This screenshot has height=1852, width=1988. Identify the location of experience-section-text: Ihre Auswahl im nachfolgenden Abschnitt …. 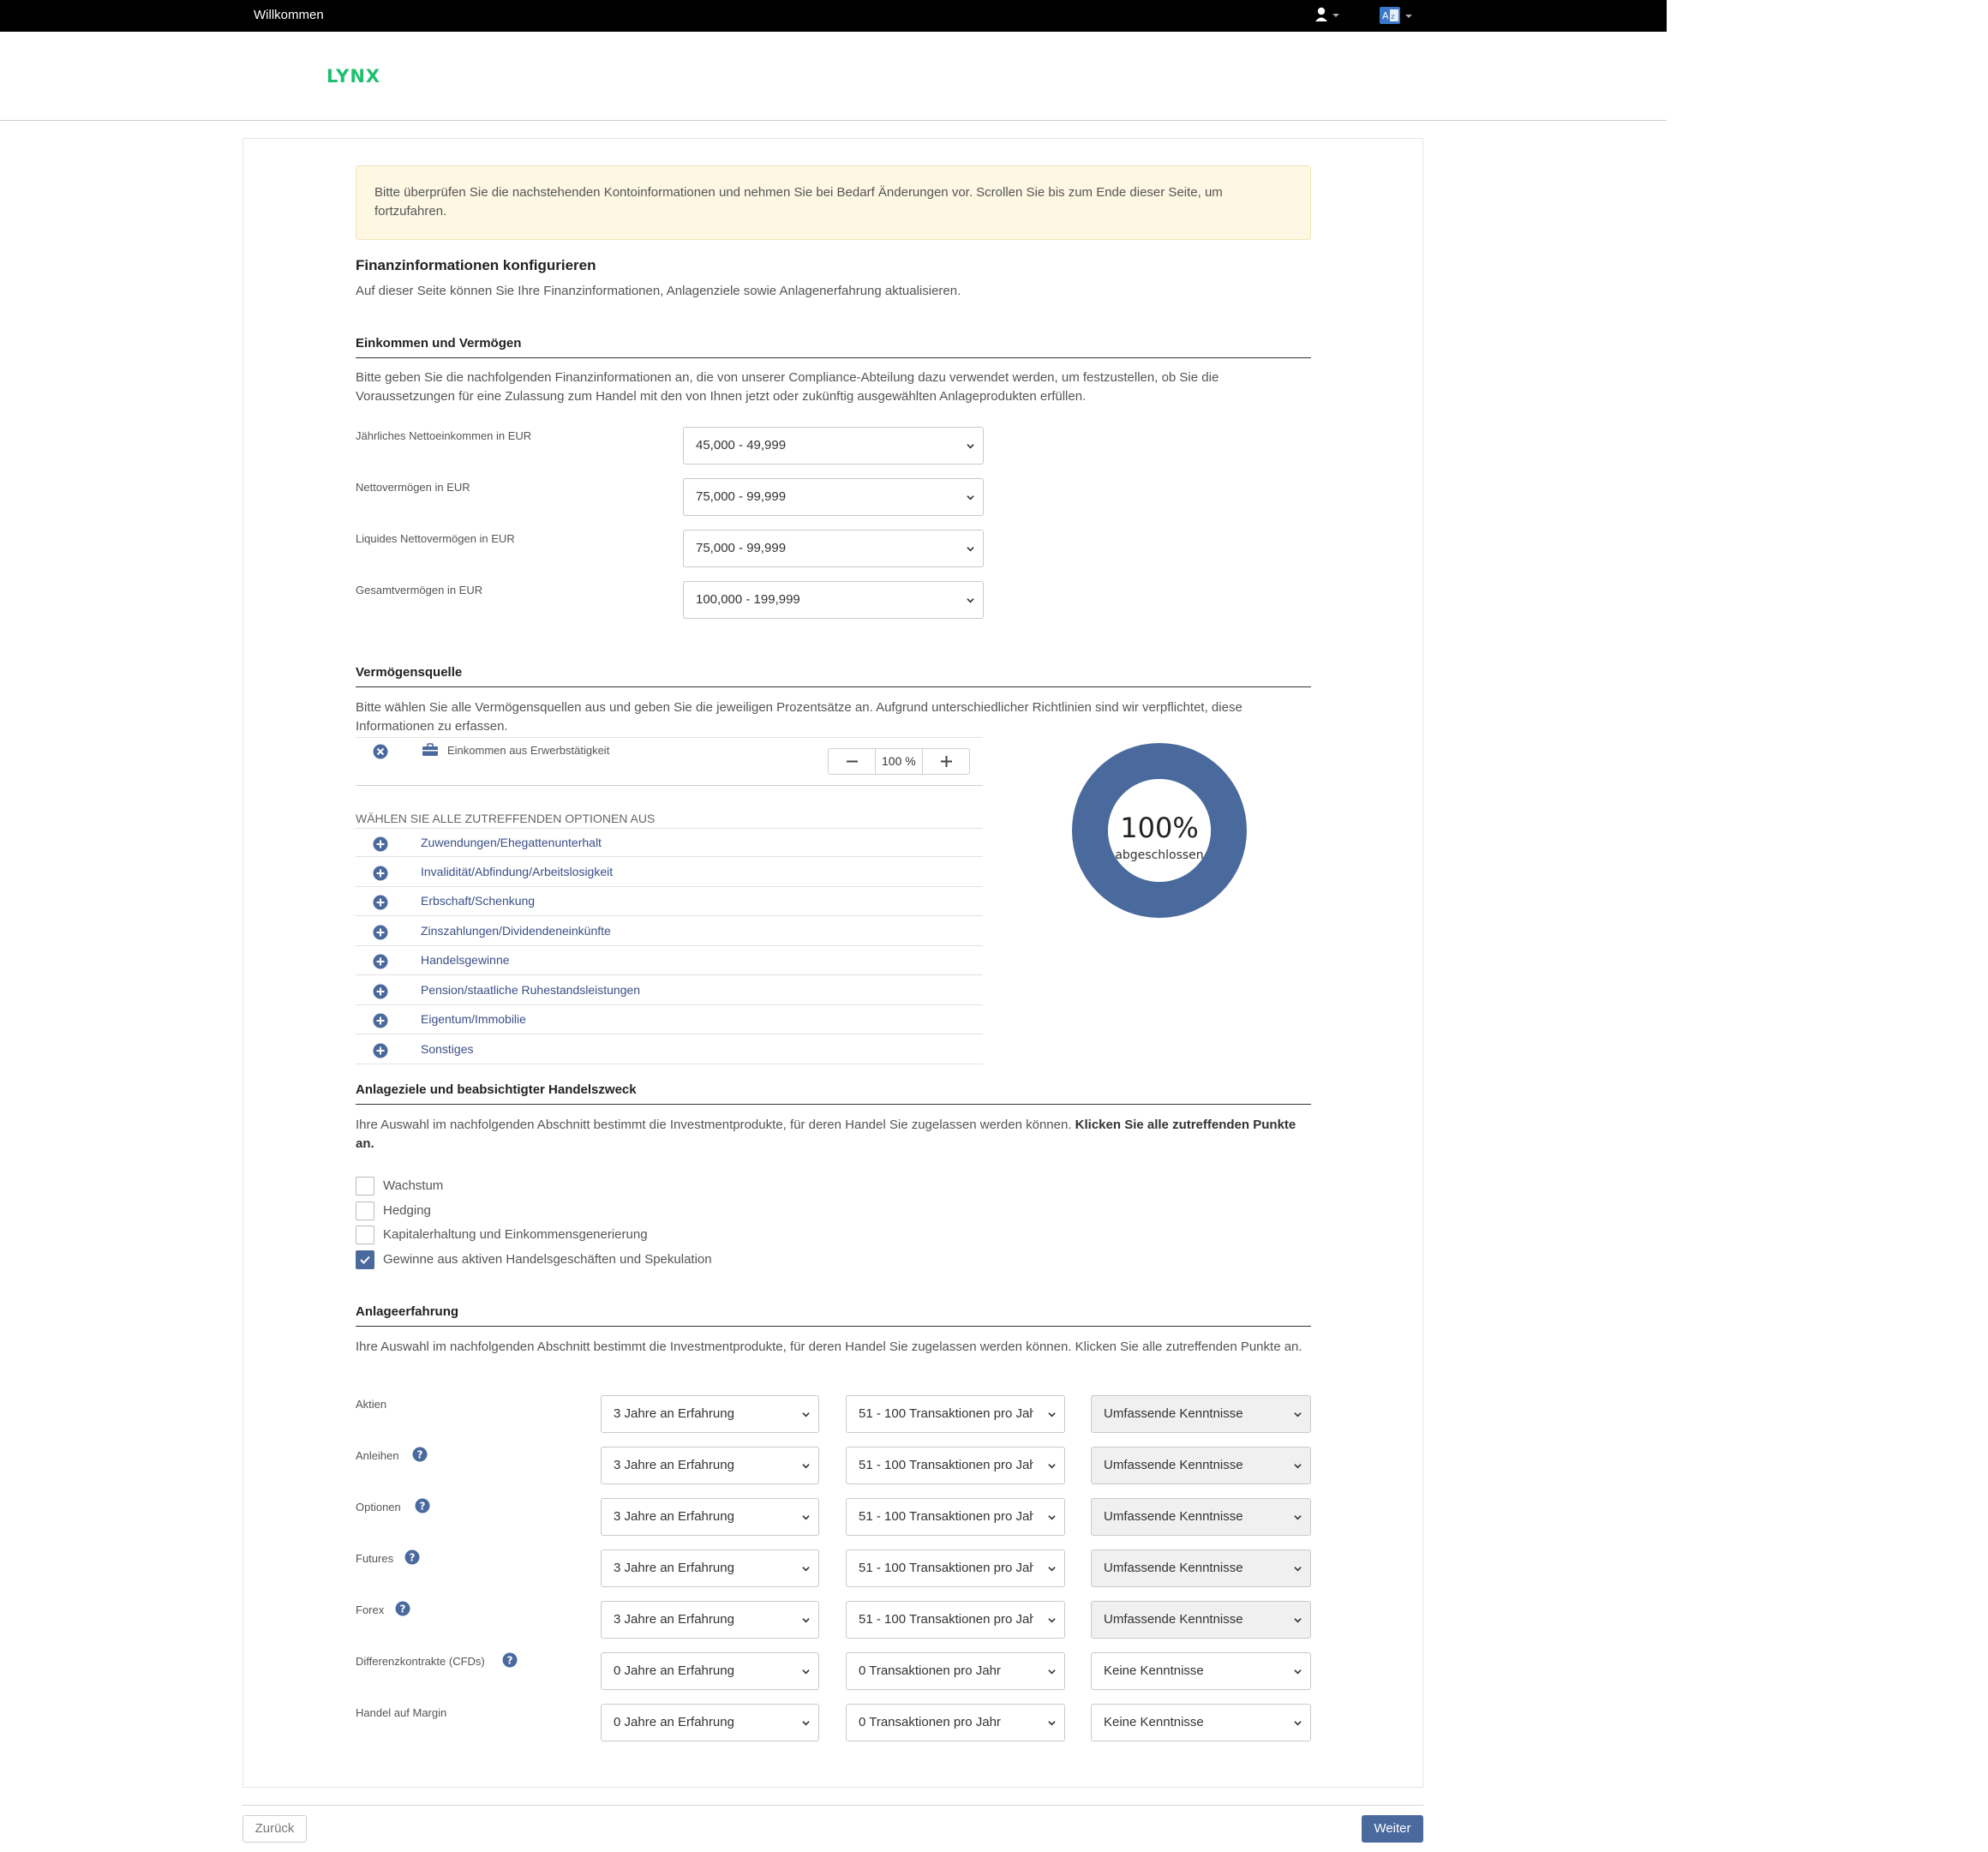
(829, 1347).